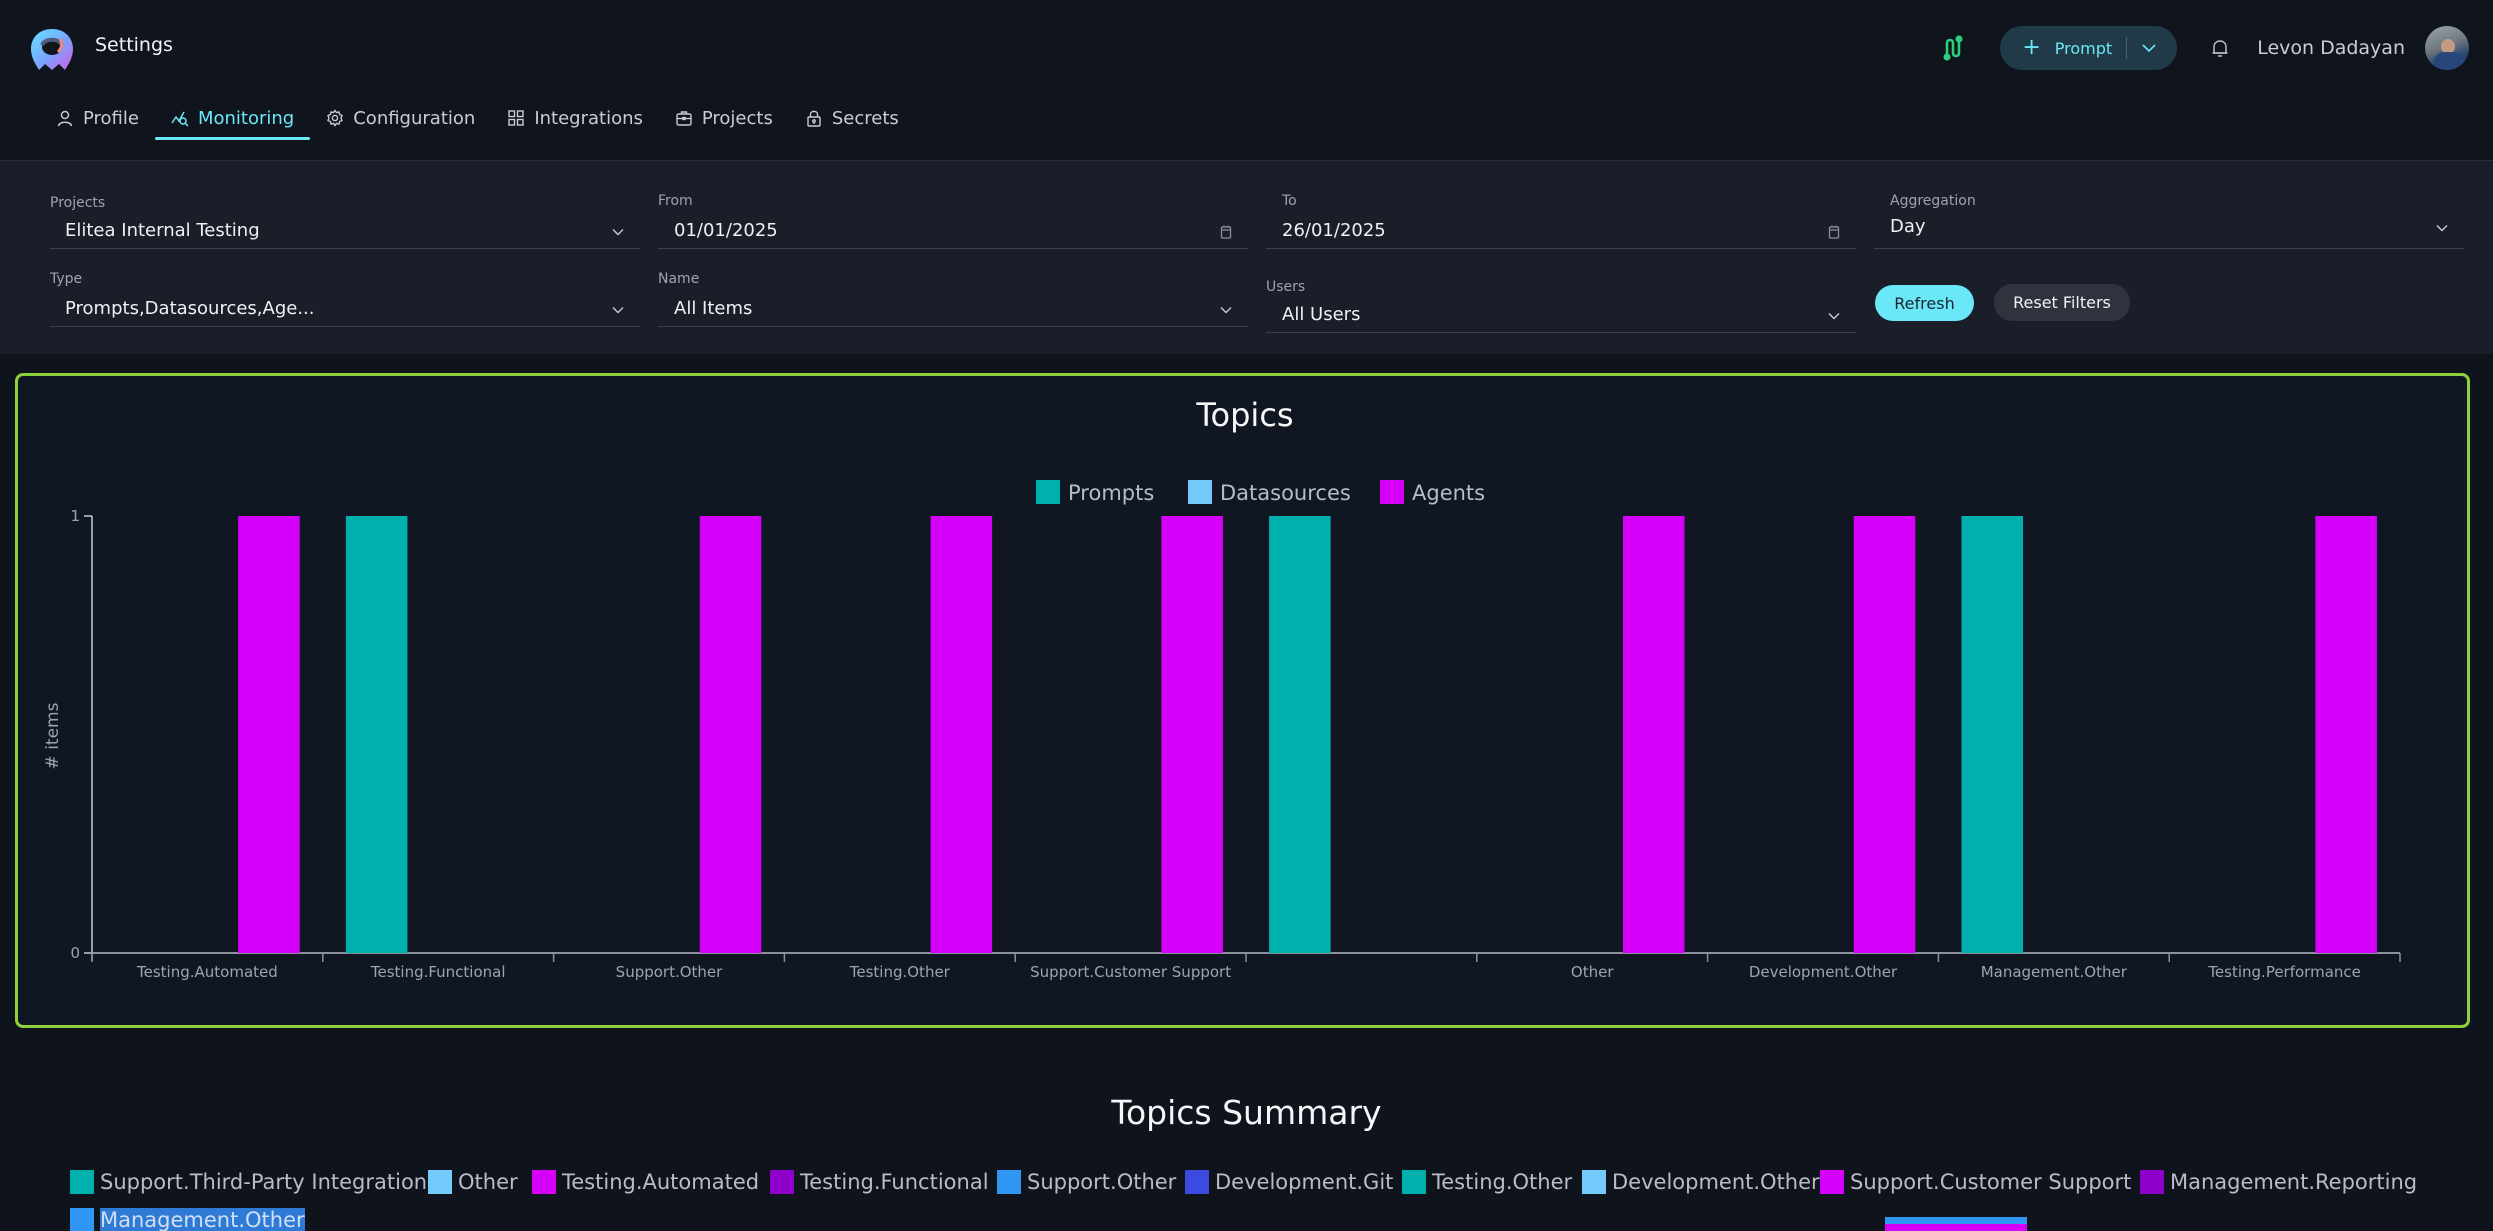 The width and height of the screenshot is (2493, 1231). Describe the element at coordinates (1304, 1182) in the screenshot. I see `legend-label: Development.Git` at that location.